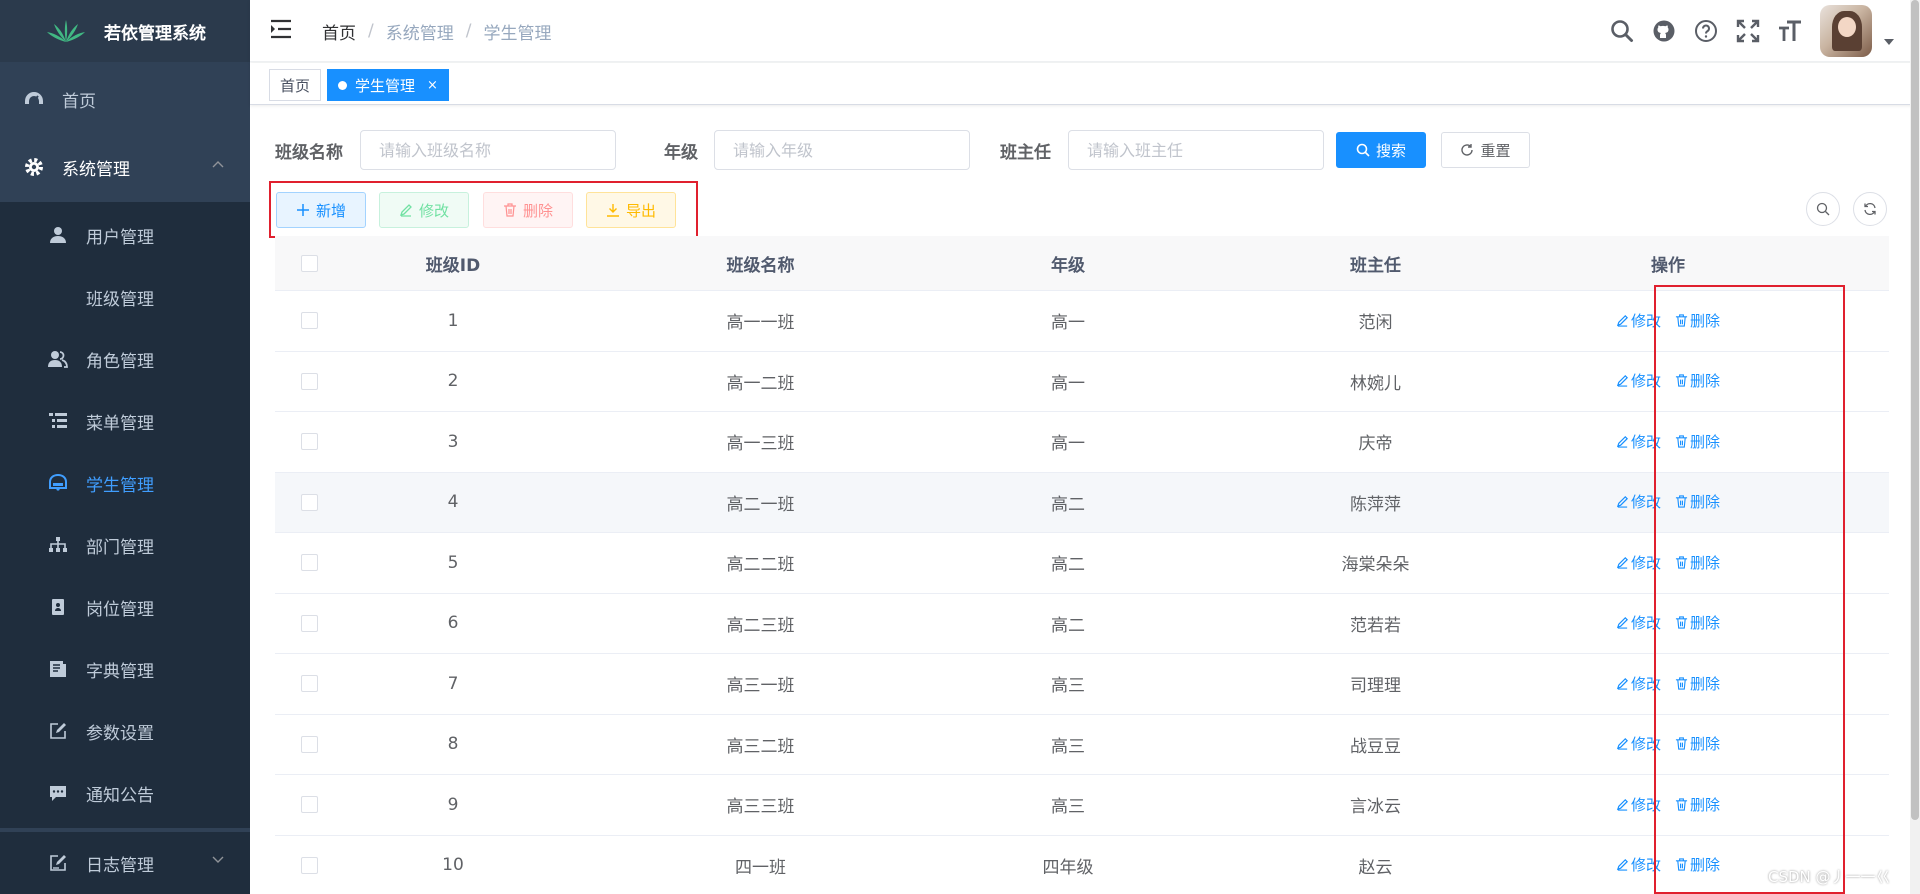 The height and width of the screenshot is (894, 1920). Describe the element at coordinates (1082, 684) in the screenshot. I see `table-row: 7 高三一班 高三 司理理 修改 删除` at that location.